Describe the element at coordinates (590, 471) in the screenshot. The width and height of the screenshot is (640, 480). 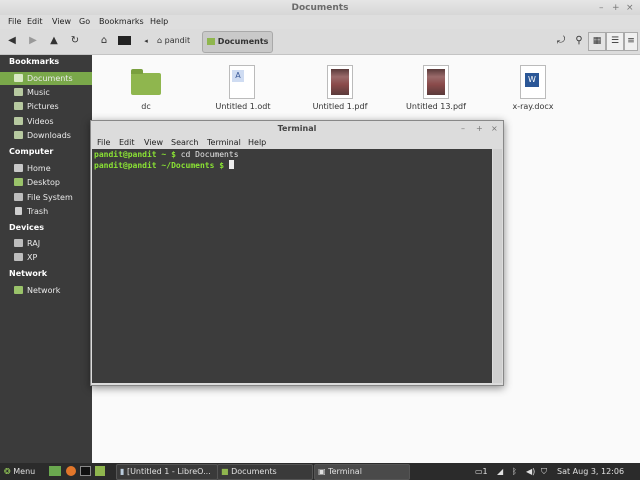
I see `clock: Sat Aug 3, 12:06` at that location.